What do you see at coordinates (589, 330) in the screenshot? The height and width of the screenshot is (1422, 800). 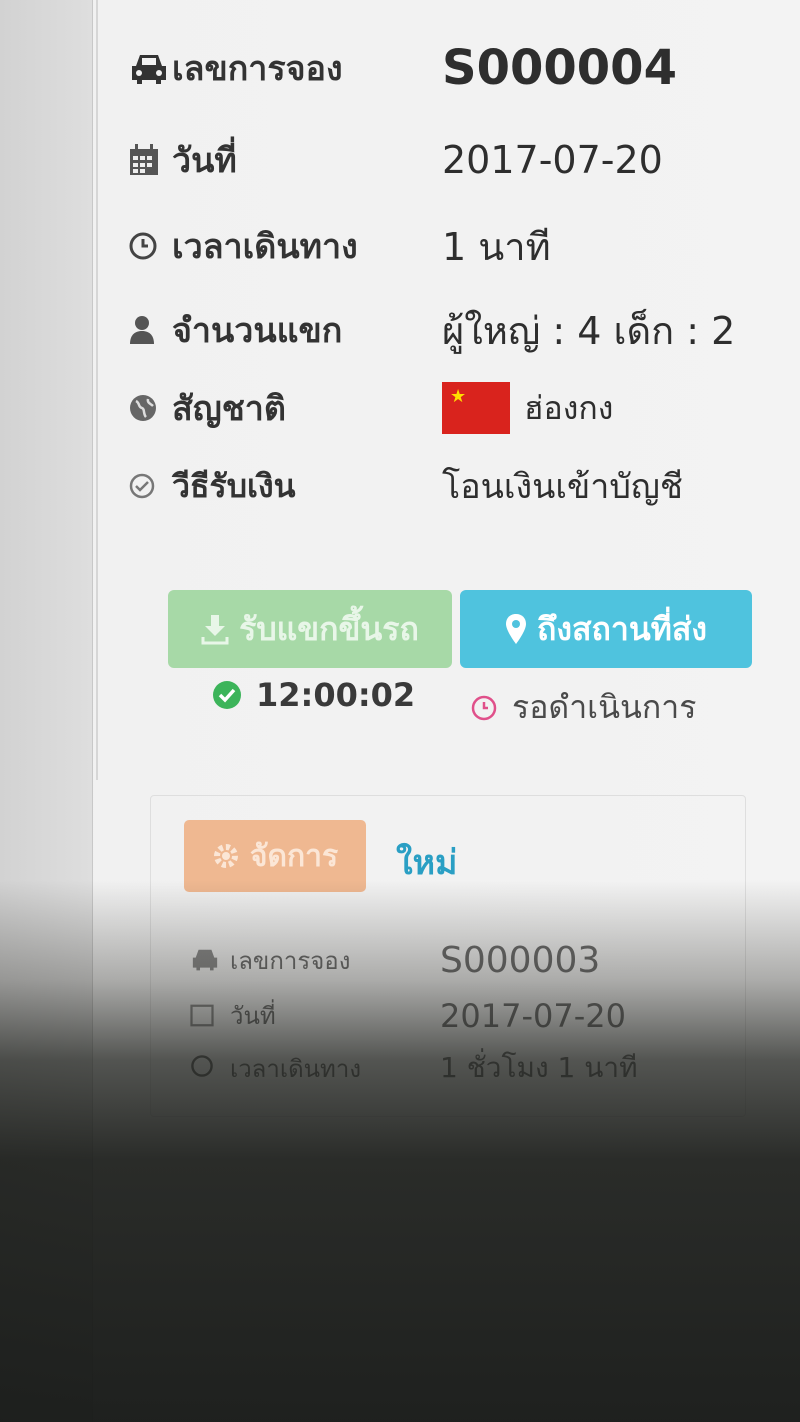 I see `guests-value: ผู้ใหญ่ : 4 เด็ก : 2` at bounding box center [589, 330].